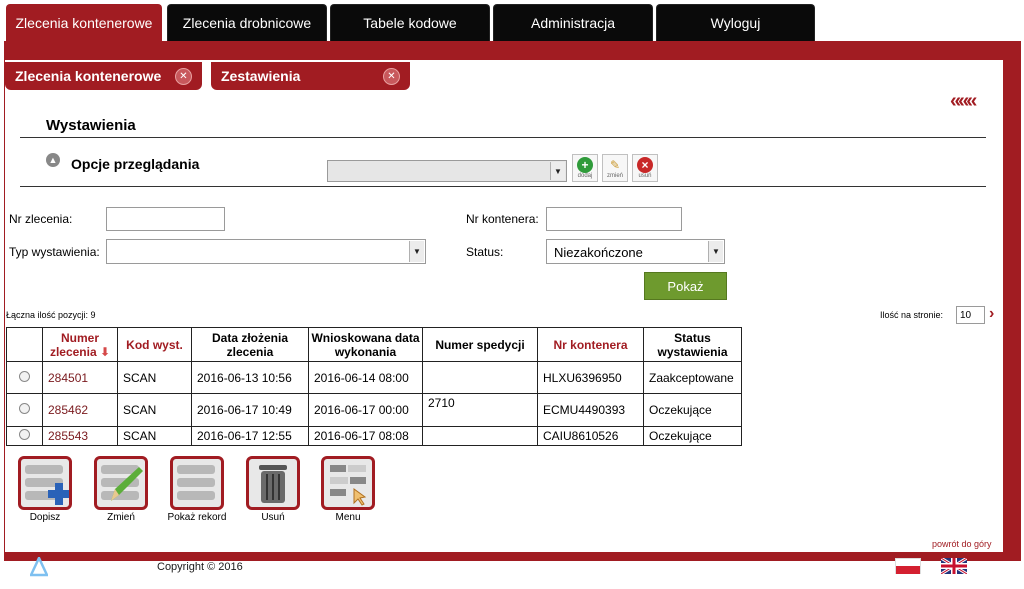 The width and height of the screenshot is (1024, 589). What do you see at coordinates (310, 76) in the screenshot?
I see `subtab-zestawienia: Zestawienia ✕` at bounding box center [310, 76].